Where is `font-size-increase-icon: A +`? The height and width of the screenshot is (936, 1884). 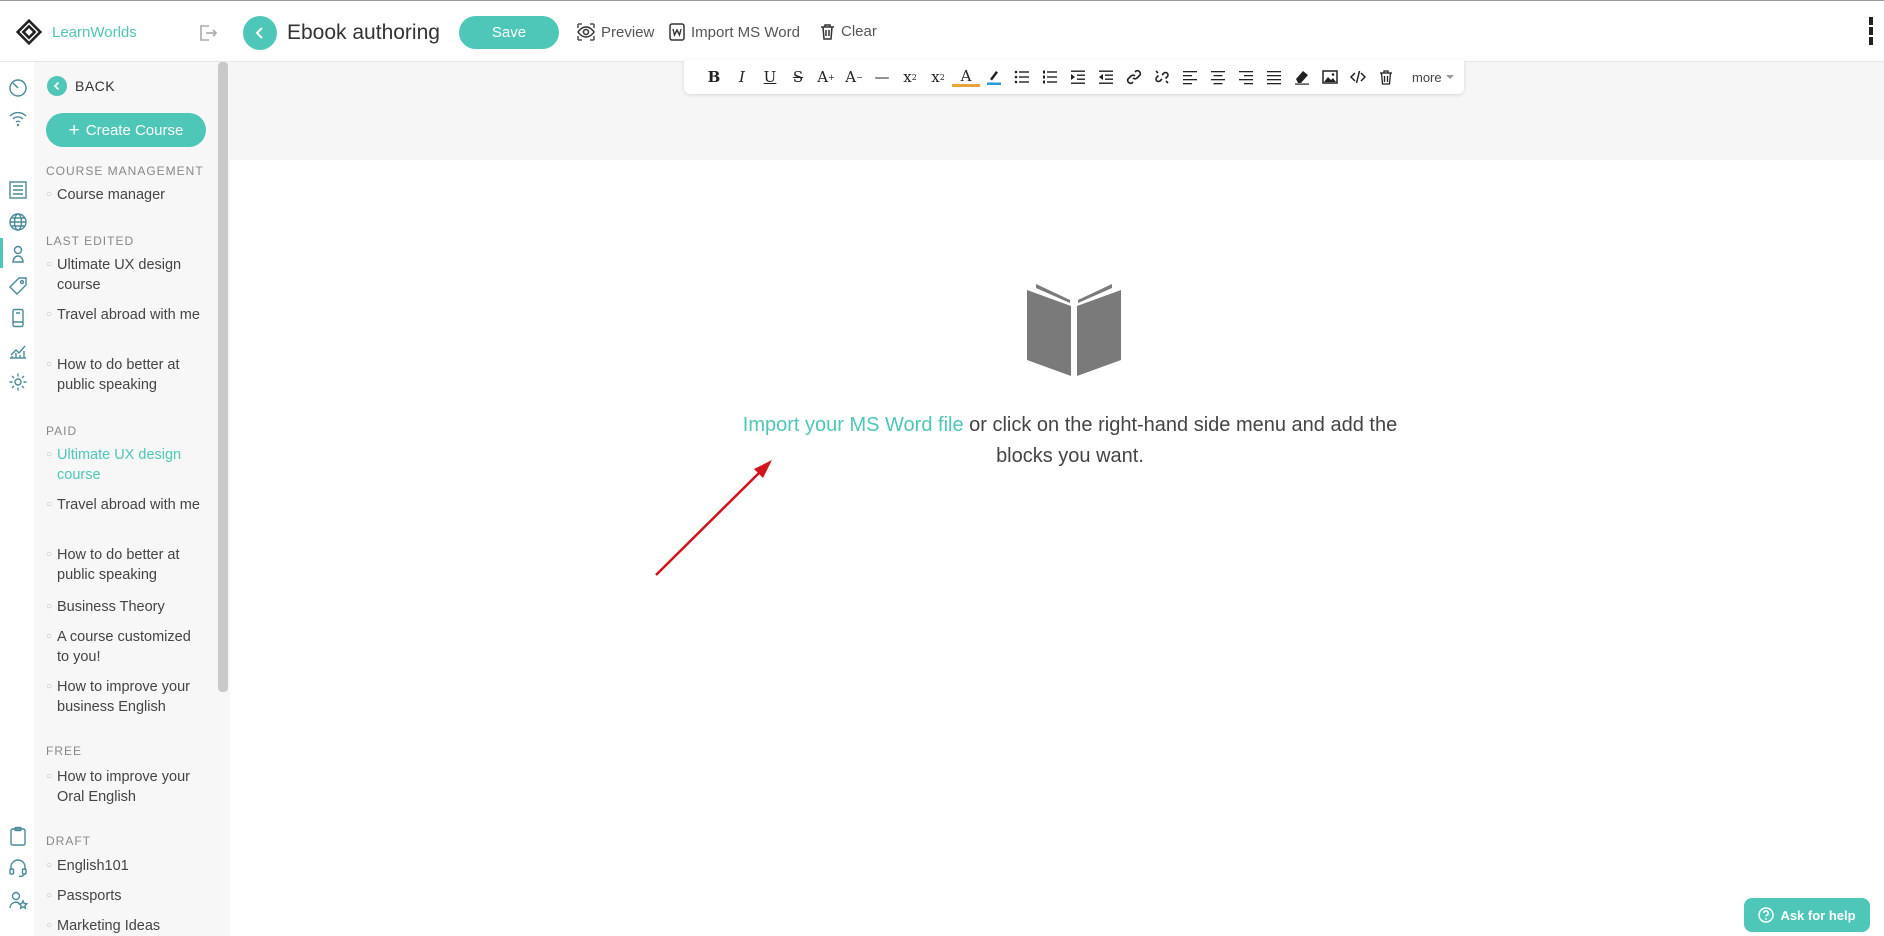 font-size-increase-icon: A + is located at coordinates (826, 77).